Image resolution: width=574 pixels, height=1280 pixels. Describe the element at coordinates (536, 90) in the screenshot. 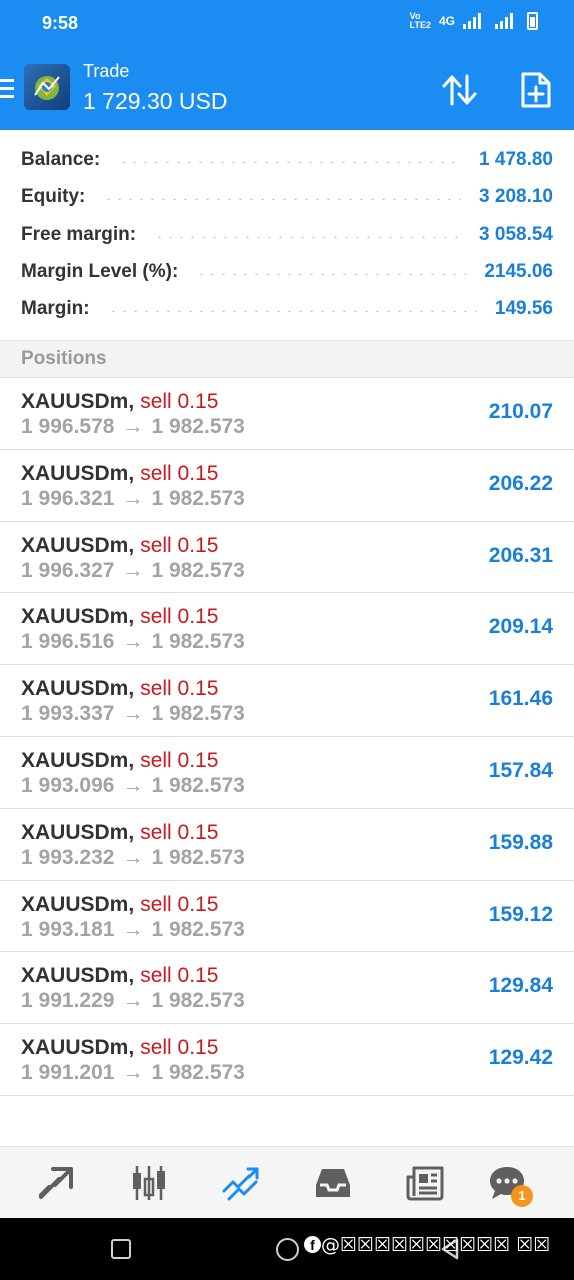

I see `new-order-button` at that location.